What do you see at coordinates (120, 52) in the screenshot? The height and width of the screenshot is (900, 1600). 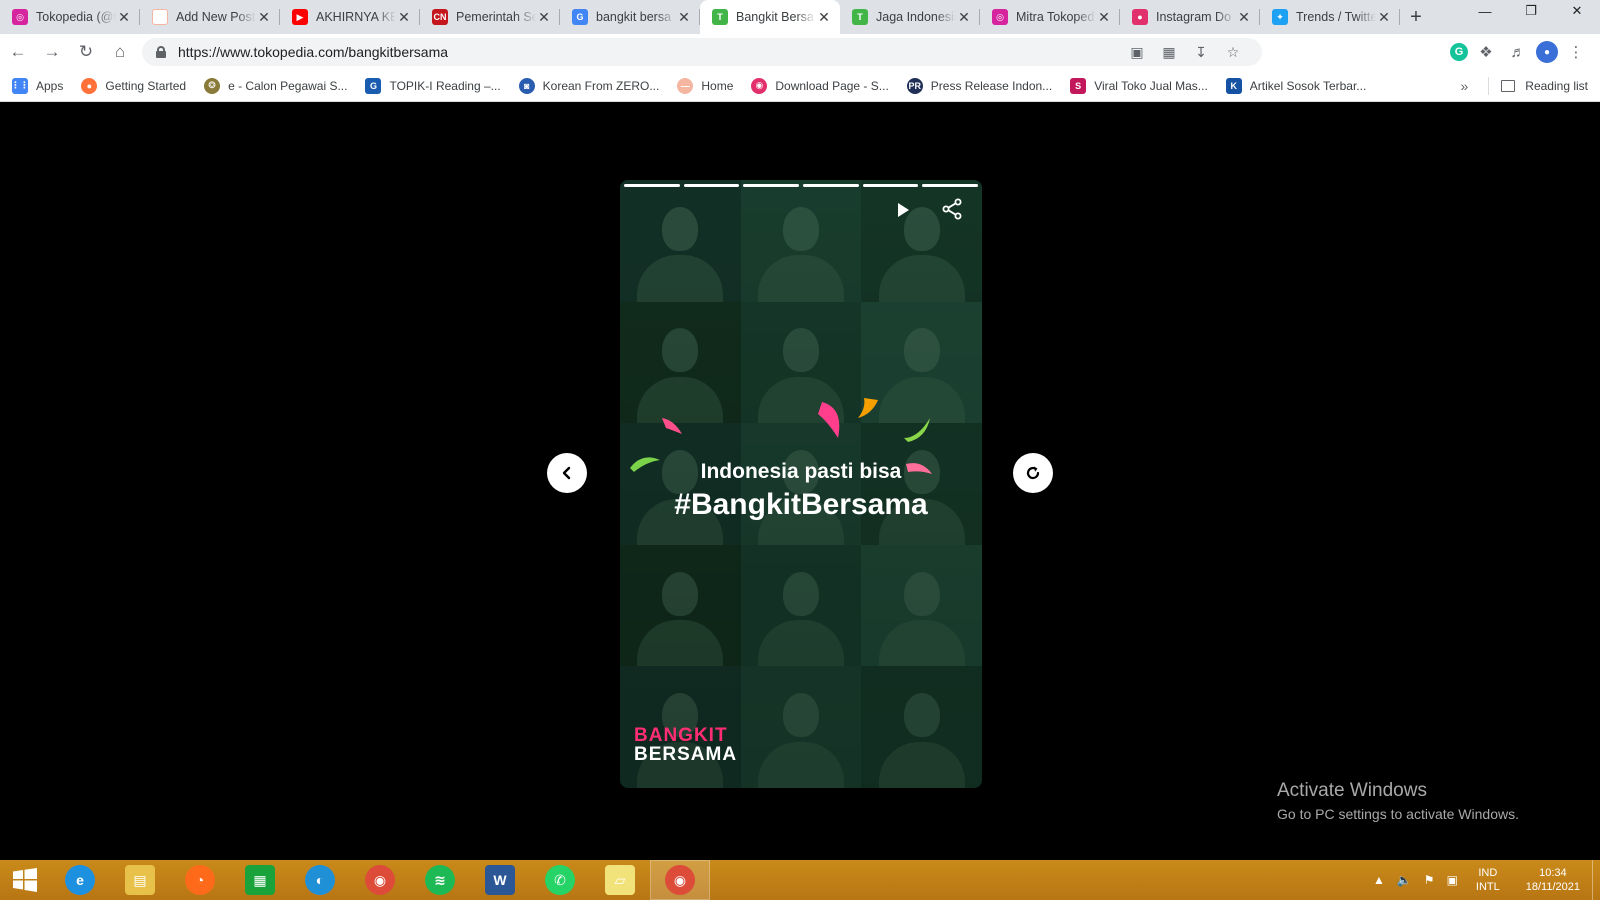 I see `home-button: ⌂` at bounding box center [120, 52].